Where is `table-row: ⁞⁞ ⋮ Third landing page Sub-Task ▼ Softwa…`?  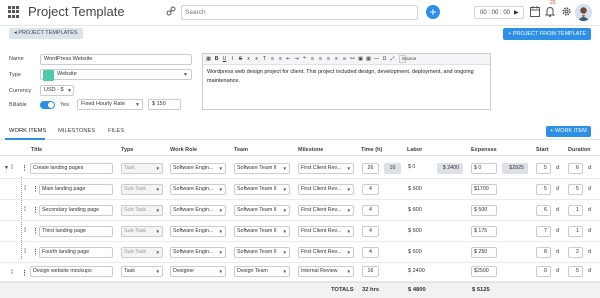
table-row: ⁞⁞ ⋮ Third landing page Sub-Task ▼ Softwa… is located at coordinates (300, 231).